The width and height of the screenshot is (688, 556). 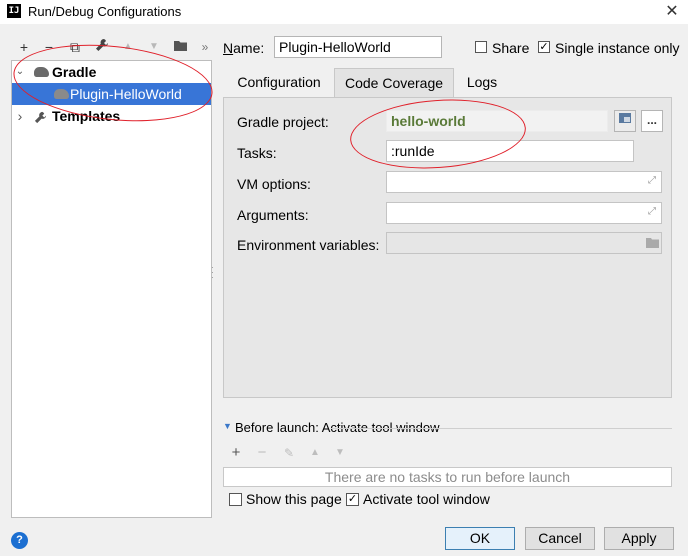 What do you see at coordinates (524, 213) in the screenshot?
I see `arguments-field: ⤢` at bounding box center [524, 213].